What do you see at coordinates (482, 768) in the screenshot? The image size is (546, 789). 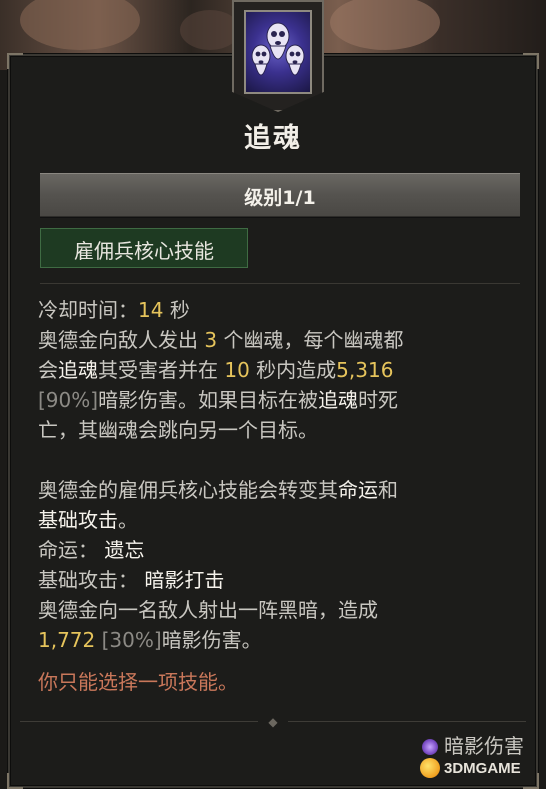 I see `watermark-text: 3DMGAME` at bounding box center [482, 768].